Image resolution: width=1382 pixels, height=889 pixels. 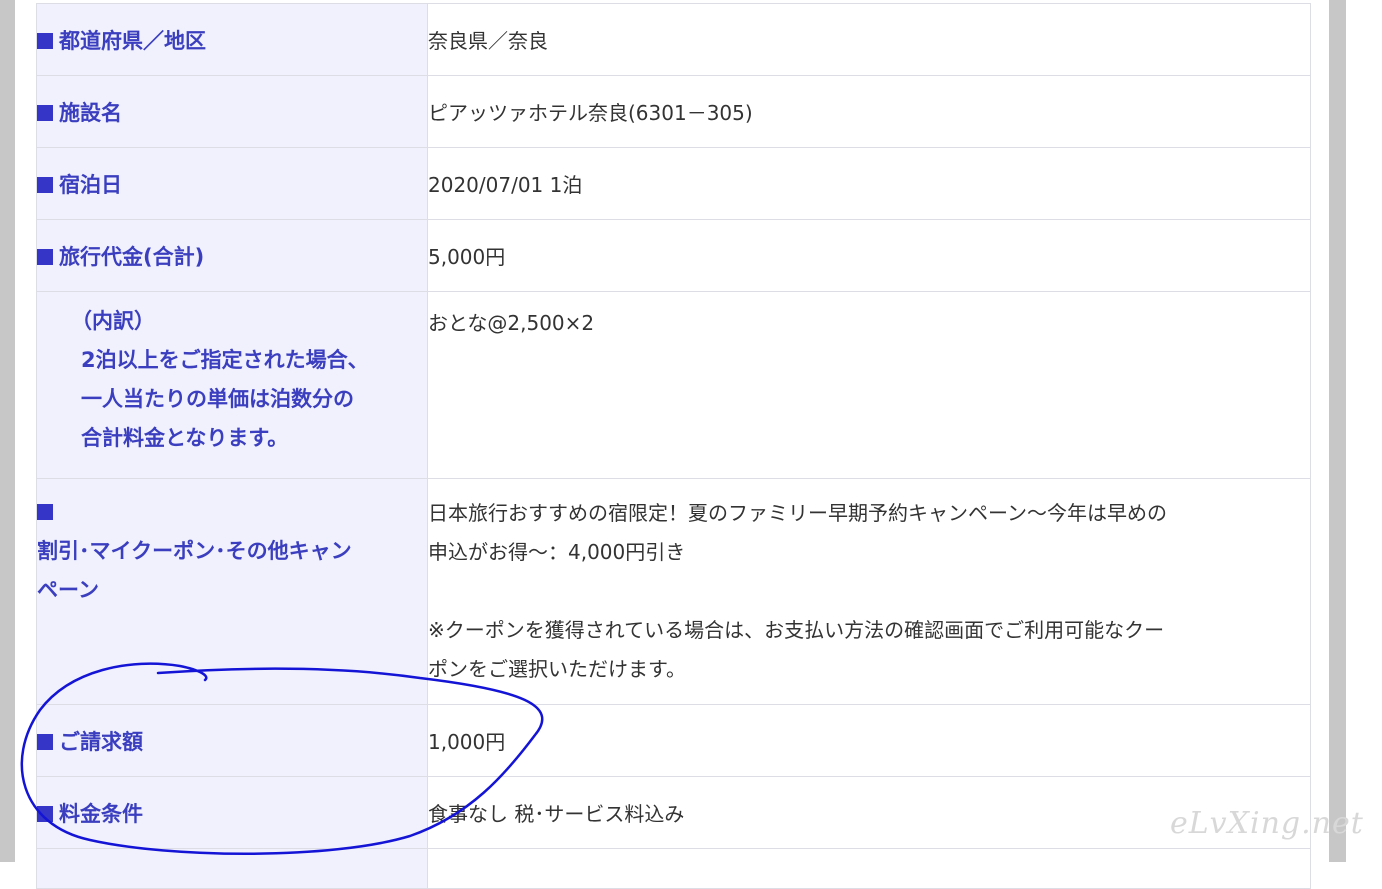 I want to click on row-label: 宿泊日, so click(x=232, y=183).